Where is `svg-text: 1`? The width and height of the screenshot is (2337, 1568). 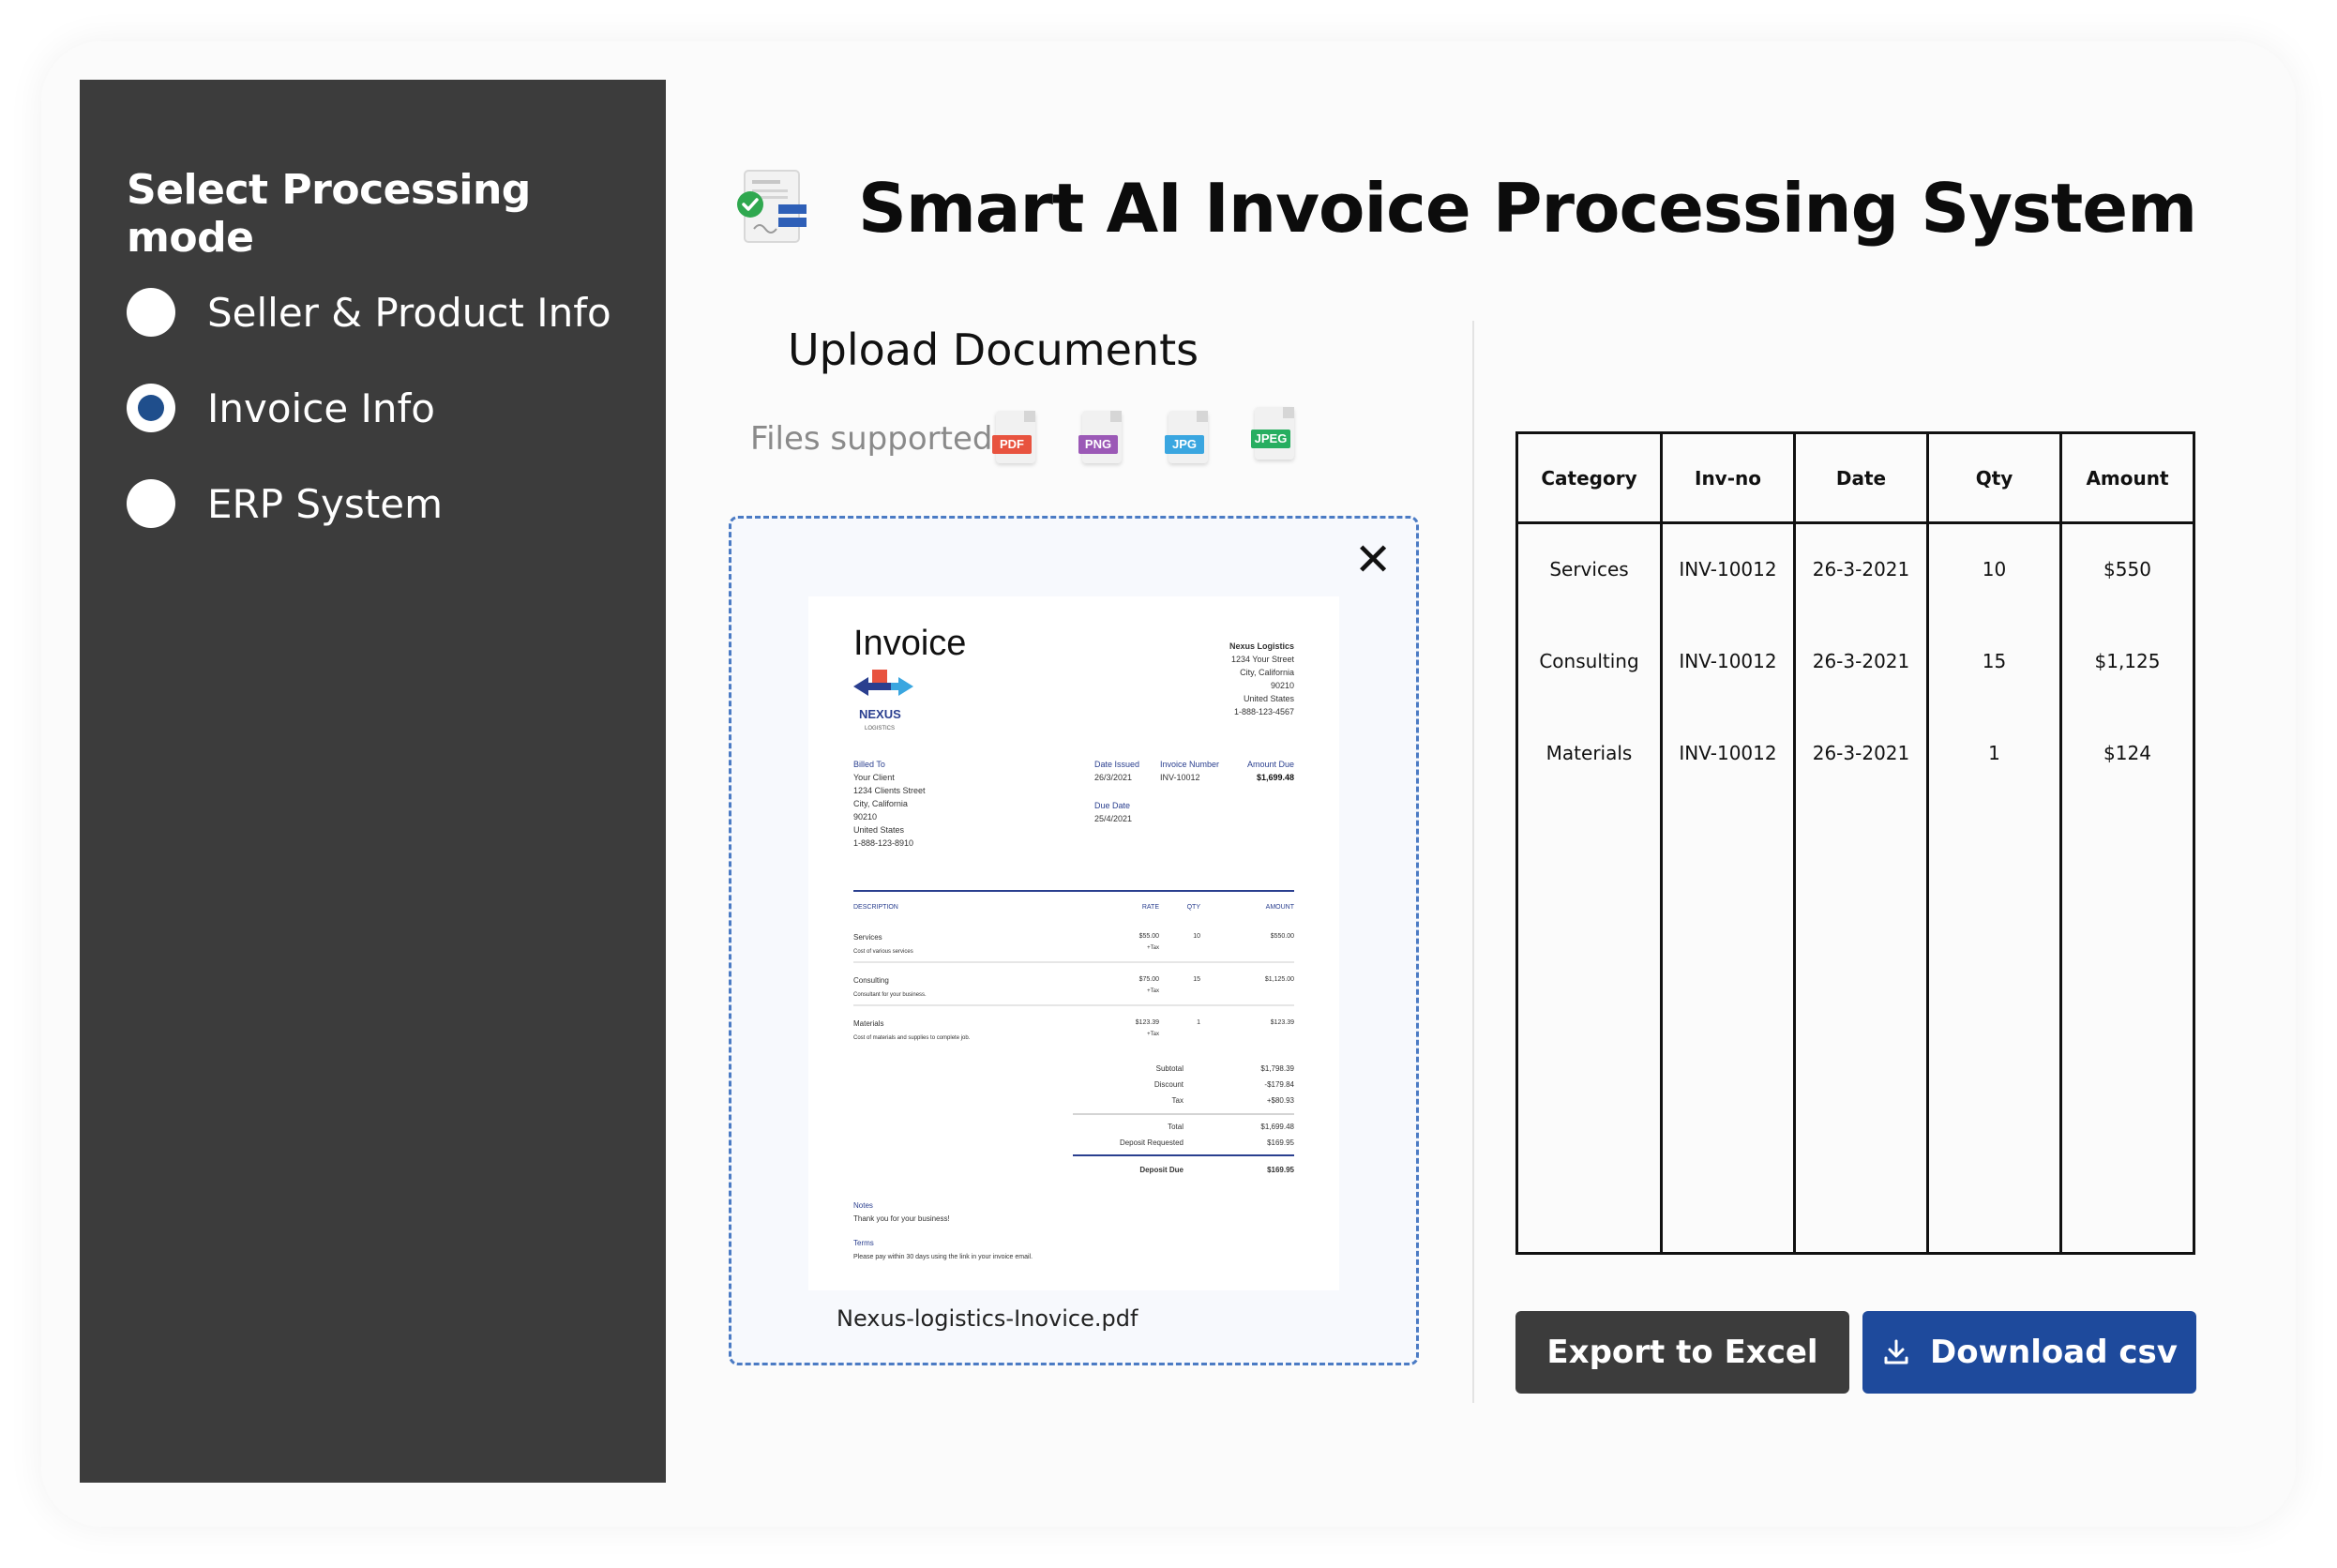
svg-text: 1 is located at coordinates (1199, 1023).